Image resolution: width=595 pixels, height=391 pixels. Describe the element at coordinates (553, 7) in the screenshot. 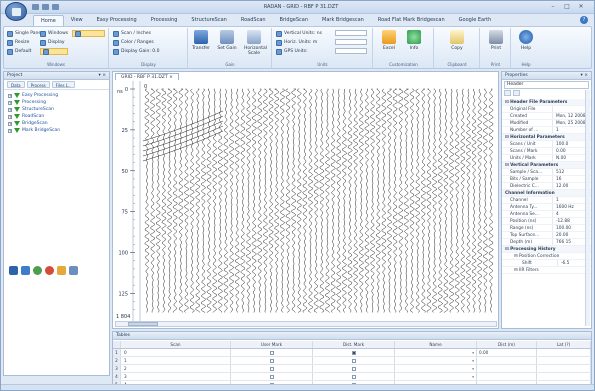

I see `minimize-button: –` at that location.